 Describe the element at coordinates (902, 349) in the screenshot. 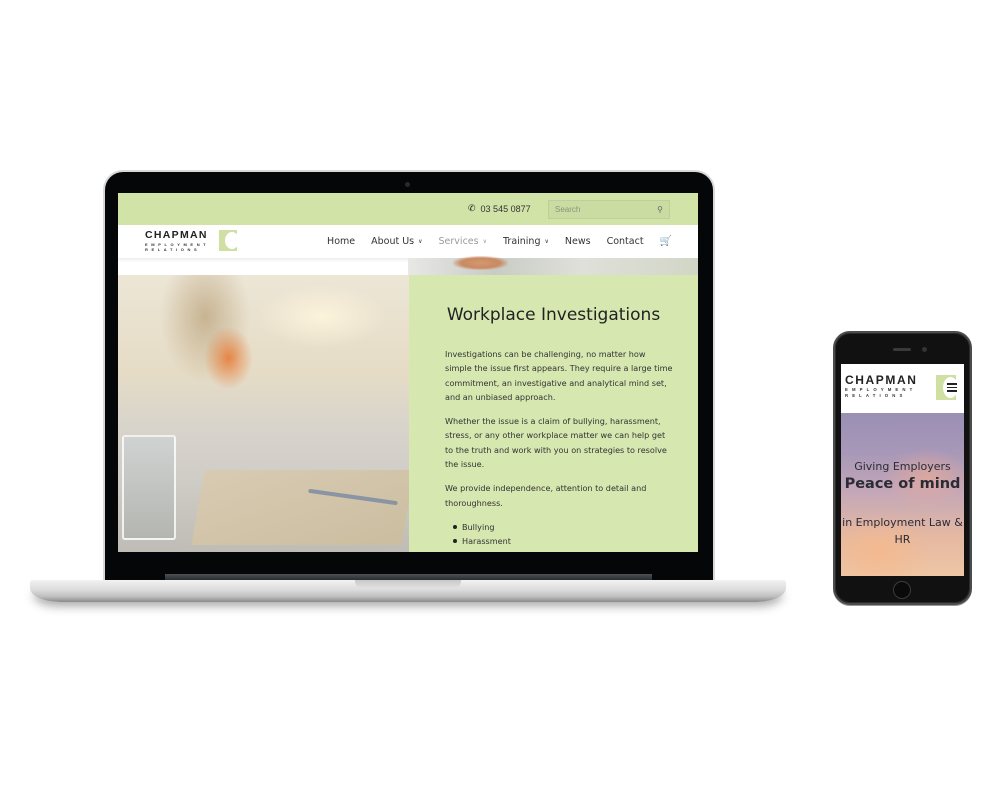

I see `phone-speaker` at that location.